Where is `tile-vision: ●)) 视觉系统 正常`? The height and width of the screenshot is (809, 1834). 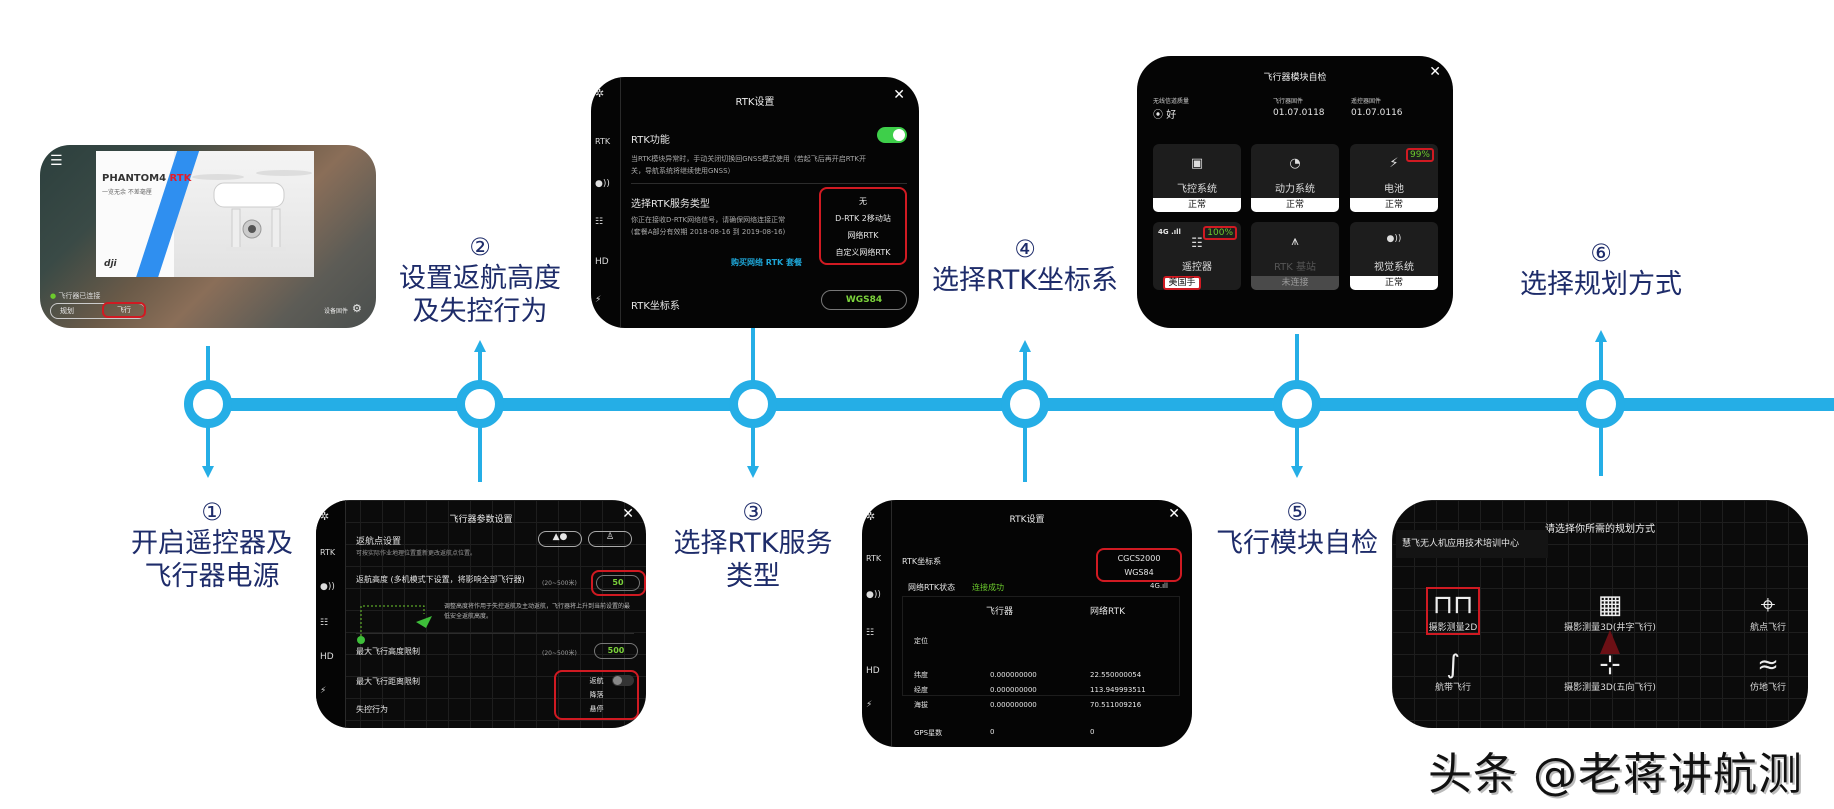
tile-vision: ●)) 视觉系统 正常 is located at coordinates (1394, 256).